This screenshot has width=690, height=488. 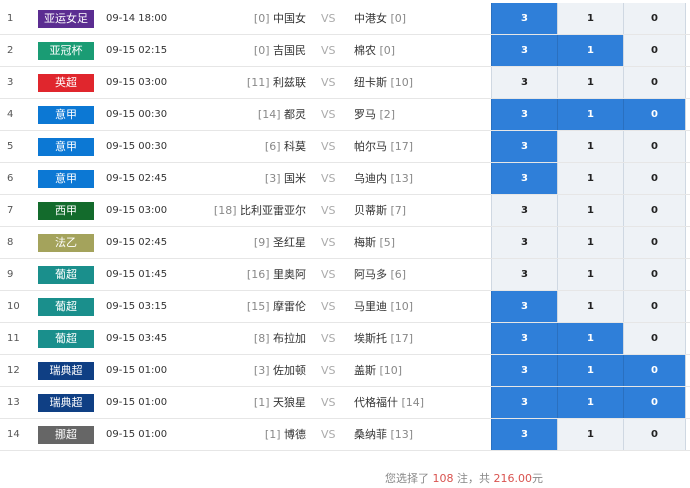 I want to click on match-row: 10 葡超 09-15 03:15 [15] 摩雷伦 VS 马里迪 [10] 3 1 0, so click(x=345, y=307).